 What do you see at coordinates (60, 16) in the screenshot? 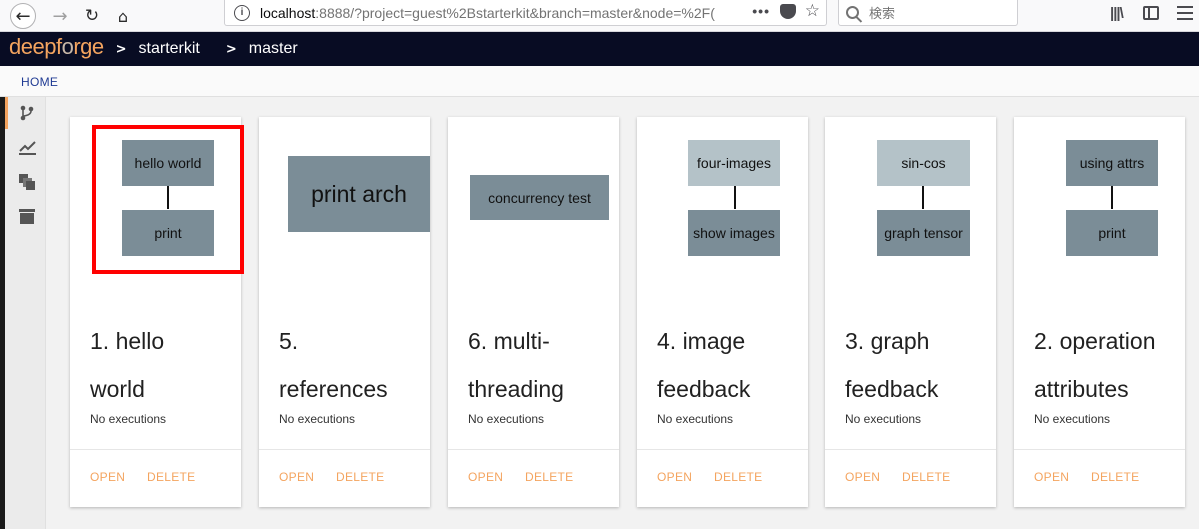
I see `forward-arrow-icon: →` at bounding box center [60, 16].